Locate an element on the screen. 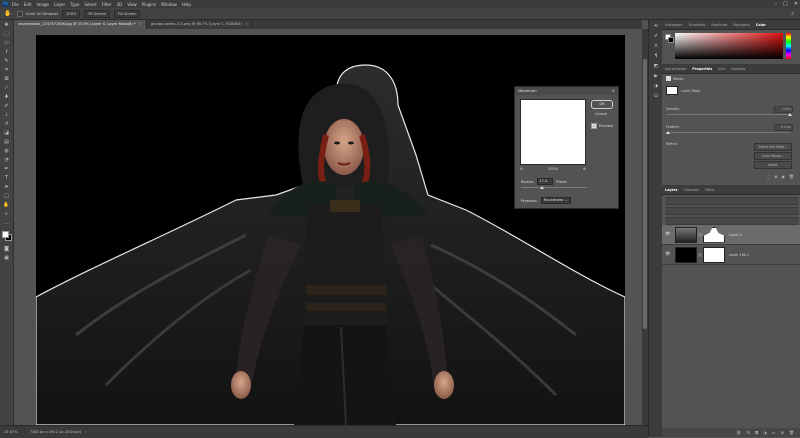  preview-toggle: ✓ Preview is located at coordinates (602, 126).